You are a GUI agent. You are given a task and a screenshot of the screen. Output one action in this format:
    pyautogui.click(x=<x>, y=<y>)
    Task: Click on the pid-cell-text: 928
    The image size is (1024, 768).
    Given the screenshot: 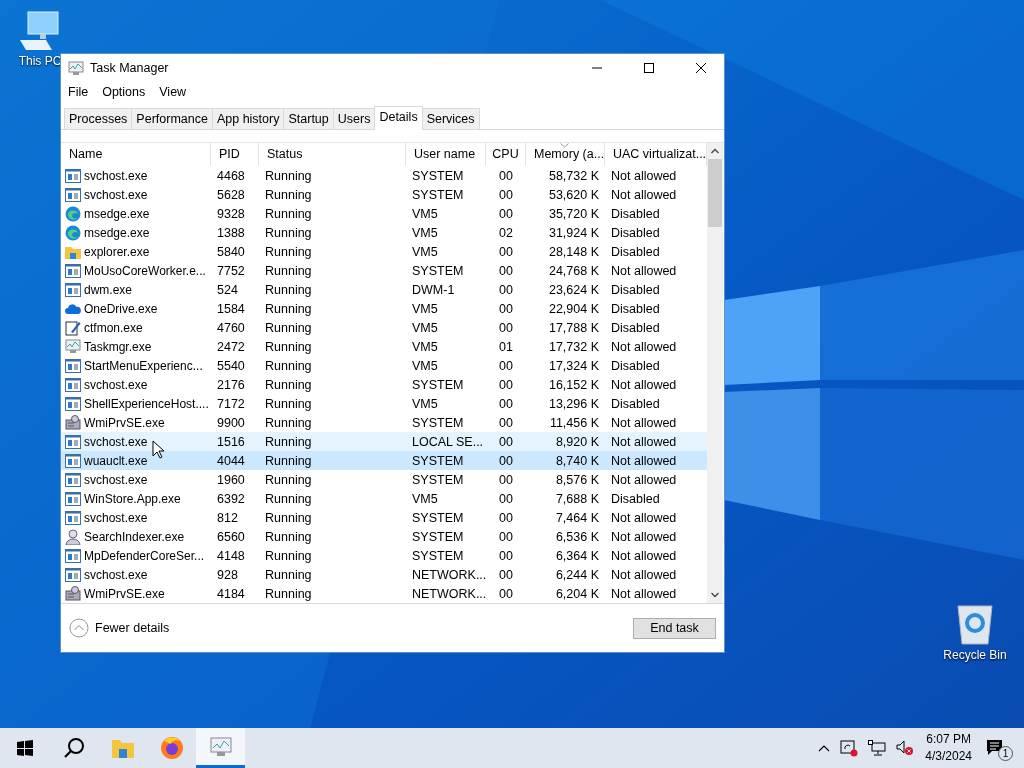 What is the action you would take?
    pyautogui.click(x=227, y=575)
    